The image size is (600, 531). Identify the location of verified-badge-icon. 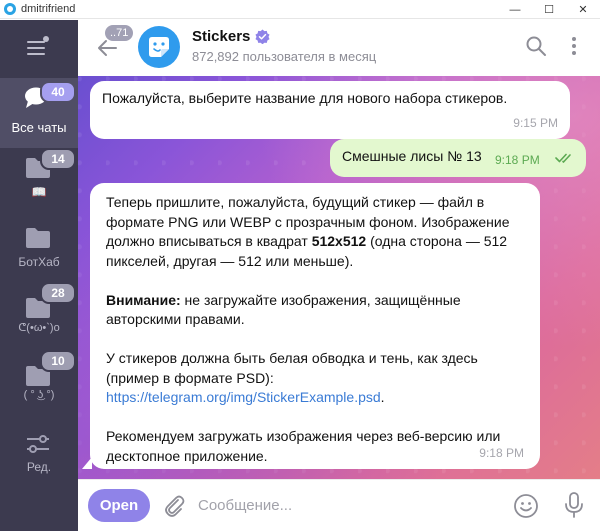
(262, 36).